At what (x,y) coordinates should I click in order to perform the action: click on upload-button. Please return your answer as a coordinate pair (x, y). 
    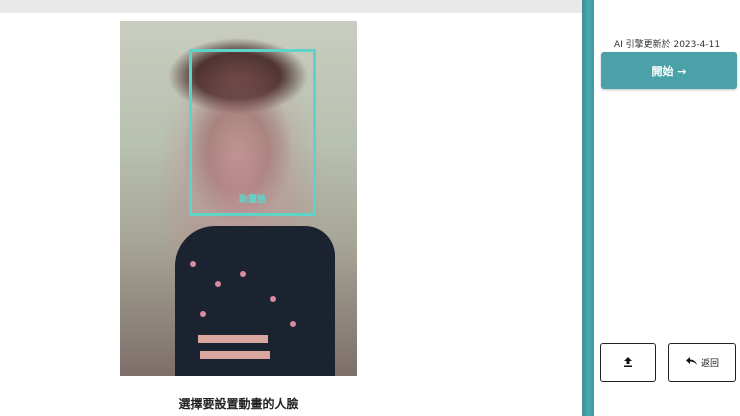
    Looking at the image, I should click on (628, 362).